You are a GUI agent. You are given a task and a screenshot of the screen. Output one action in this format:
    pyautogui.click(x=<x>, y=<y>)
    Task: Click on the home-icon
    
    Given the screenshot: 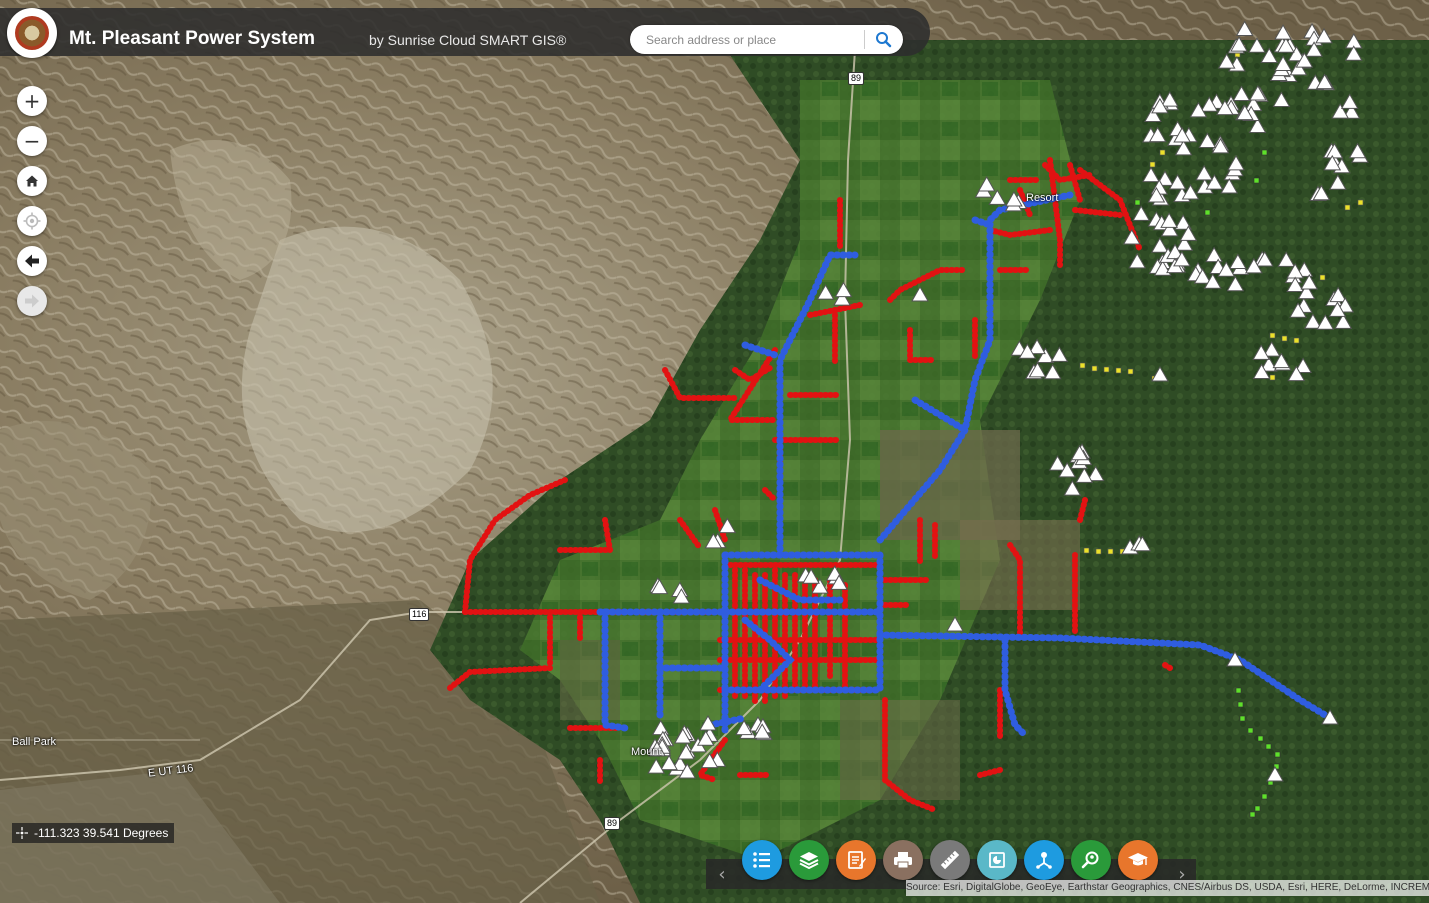 What is the action you would take?
    pyautogui.click(x=32, y=181)
    